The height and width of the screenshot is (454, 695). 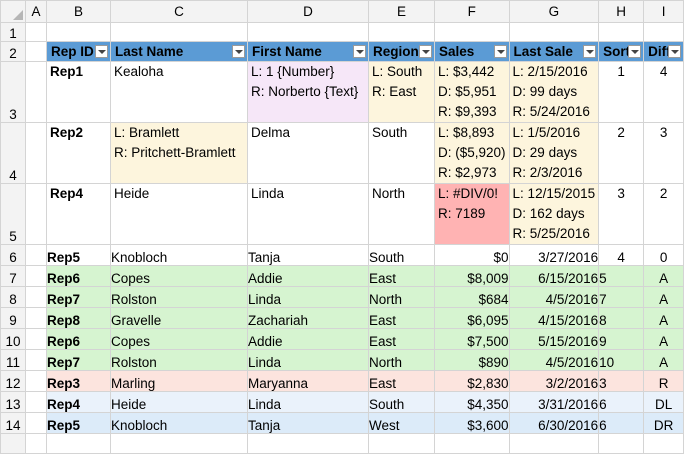 What do you see at coordinates (13, 443) in the screenshot?
I see `row-header` at bounding box center [13, 443].